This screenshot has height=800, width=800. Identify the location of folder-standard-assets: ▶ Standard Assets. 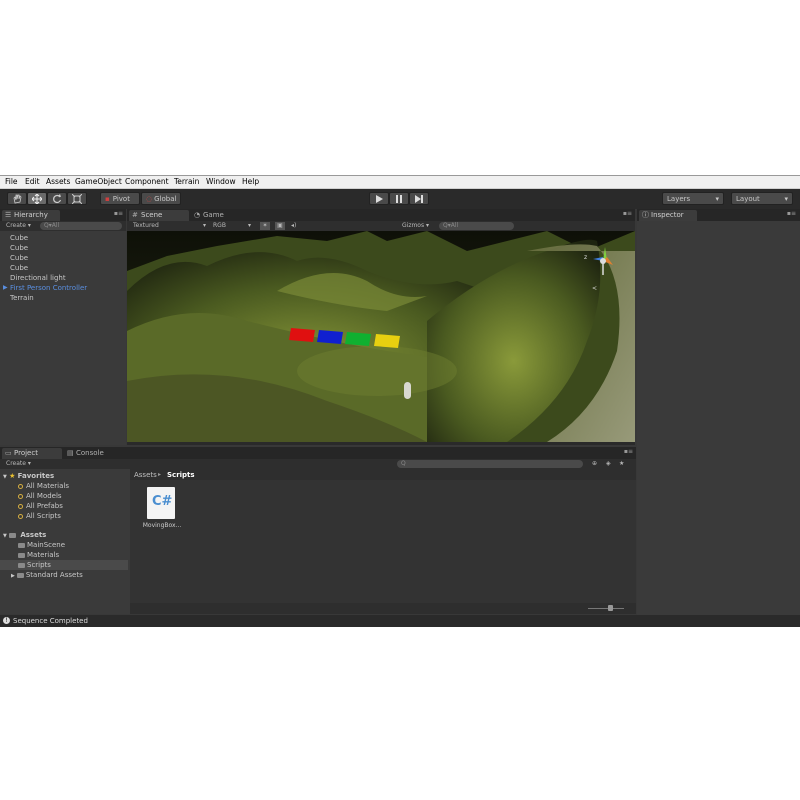
(64, 575).